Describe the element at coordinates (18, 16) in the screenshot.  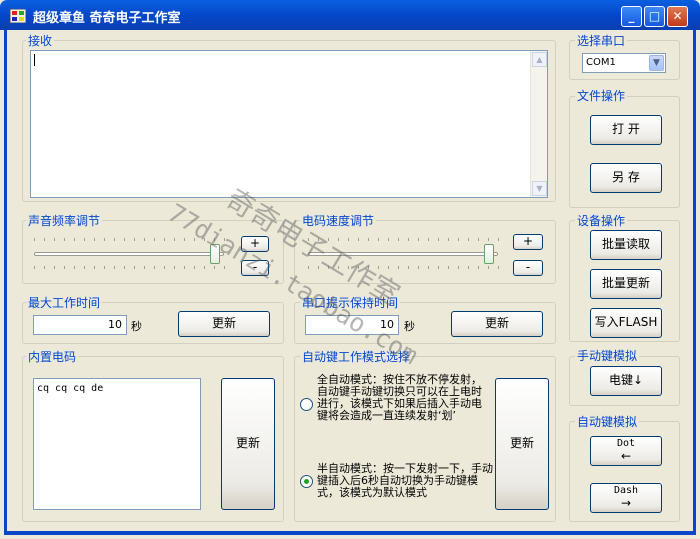
I see `app-icon` at that location.